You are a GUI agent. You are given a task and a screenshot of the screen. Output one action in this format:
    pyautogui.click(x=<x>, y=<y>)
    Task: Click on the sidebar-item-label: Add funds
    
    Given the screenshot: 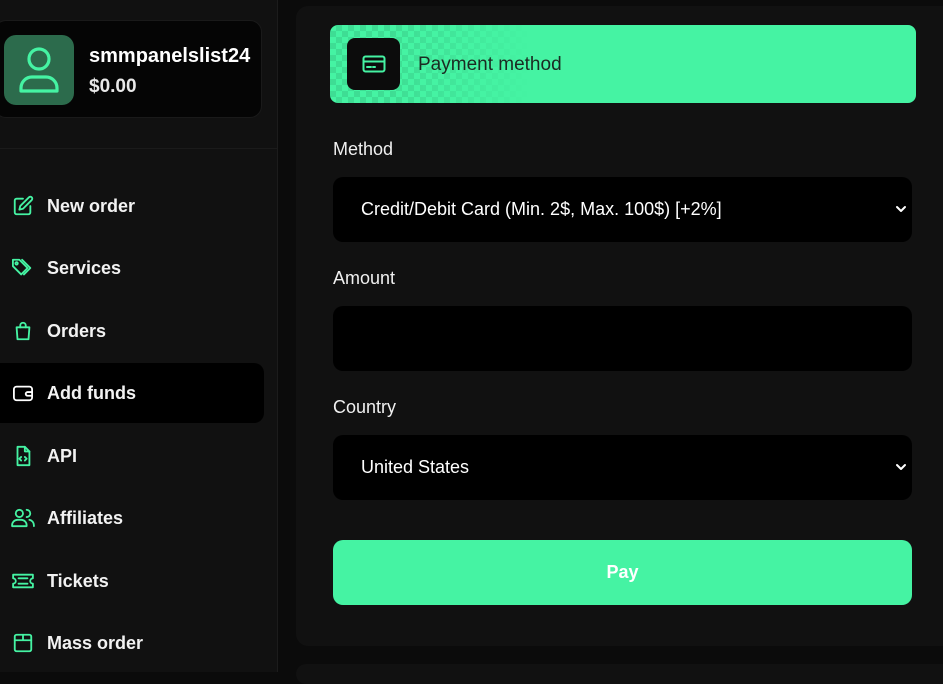 What is the action you would take?
    pyautogui.click(x=91, y=392)
    